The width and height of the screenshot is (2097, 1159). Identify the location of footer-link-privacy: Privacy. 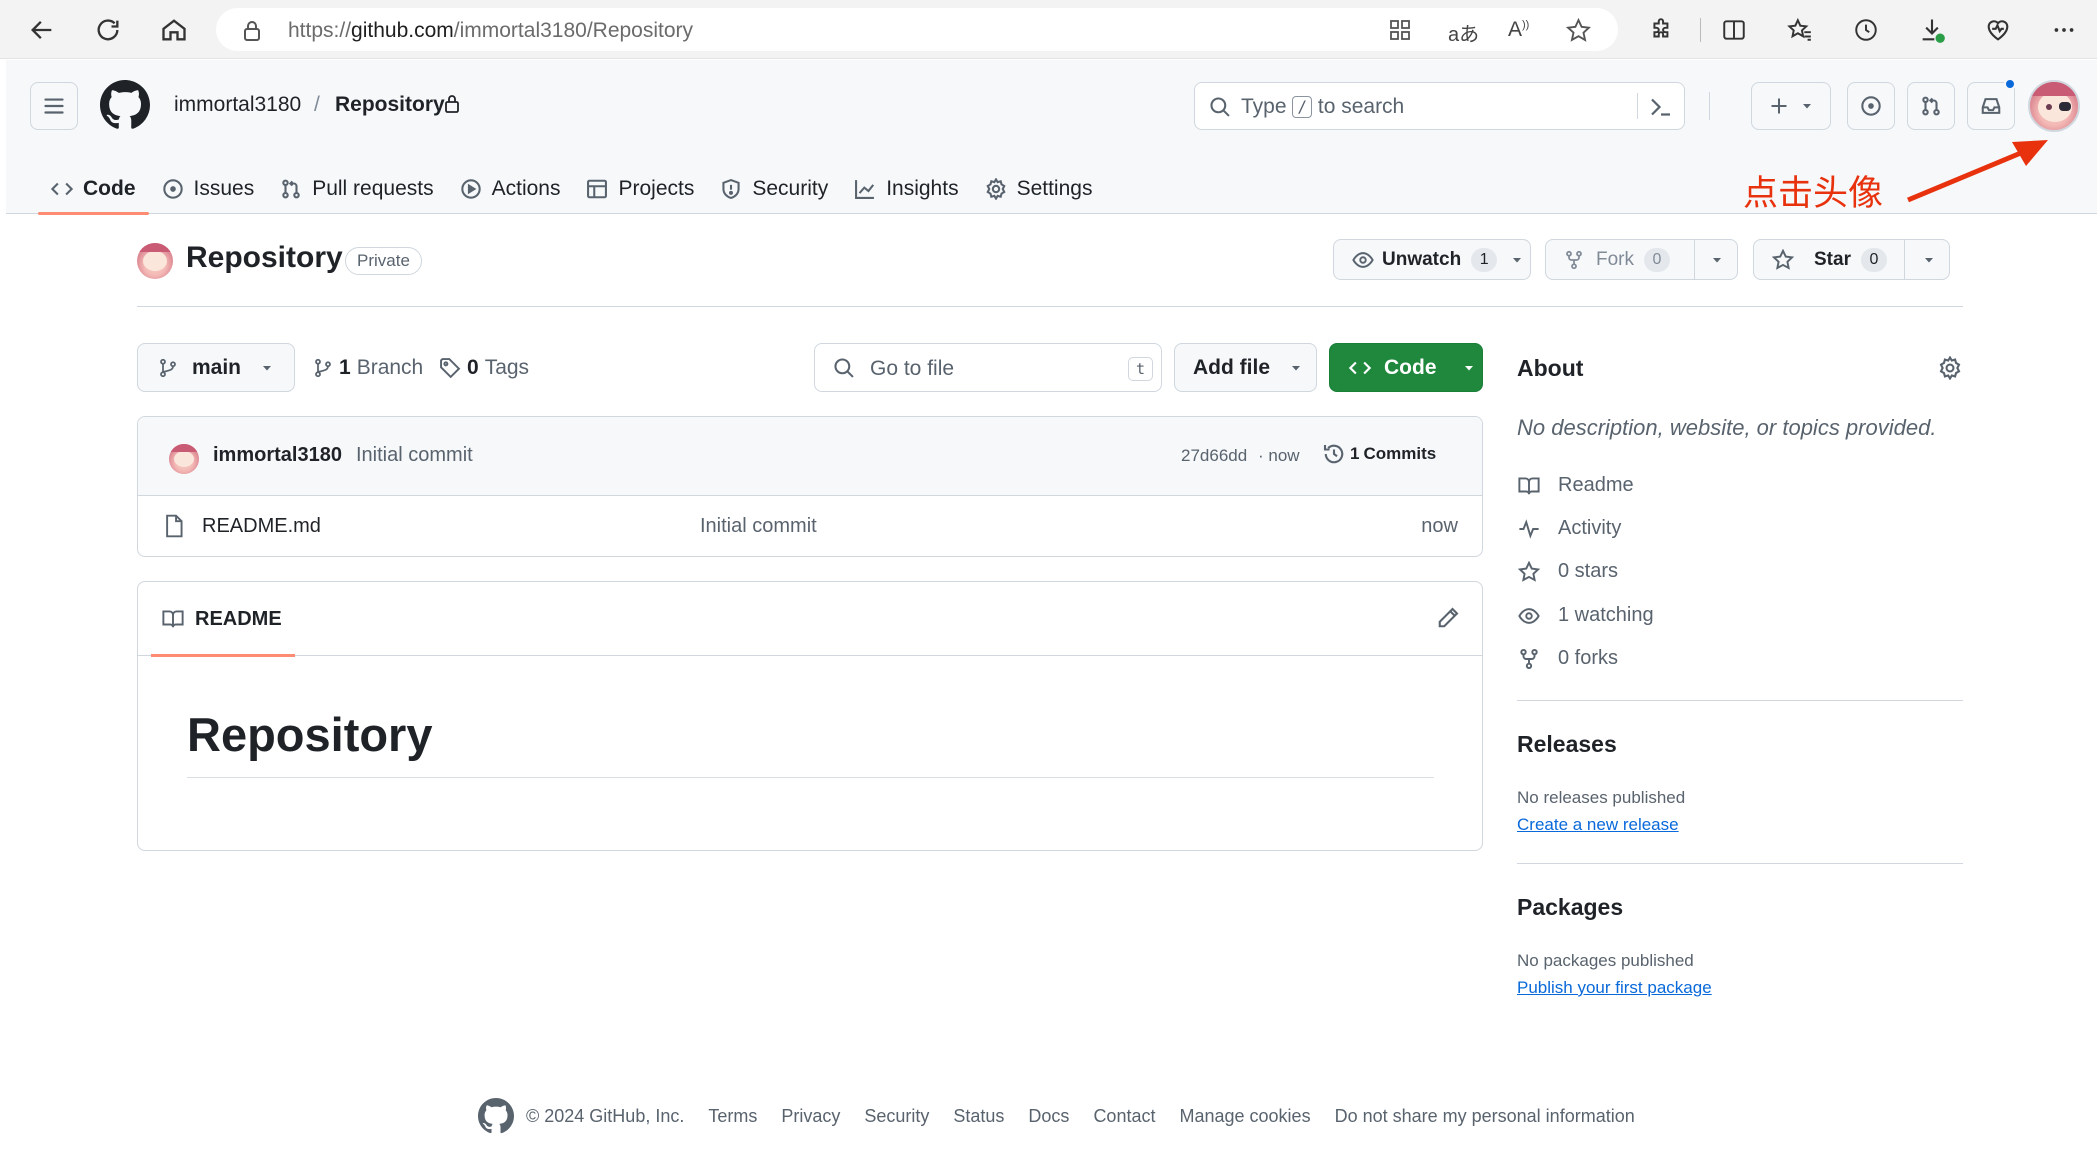
(810, 1116).